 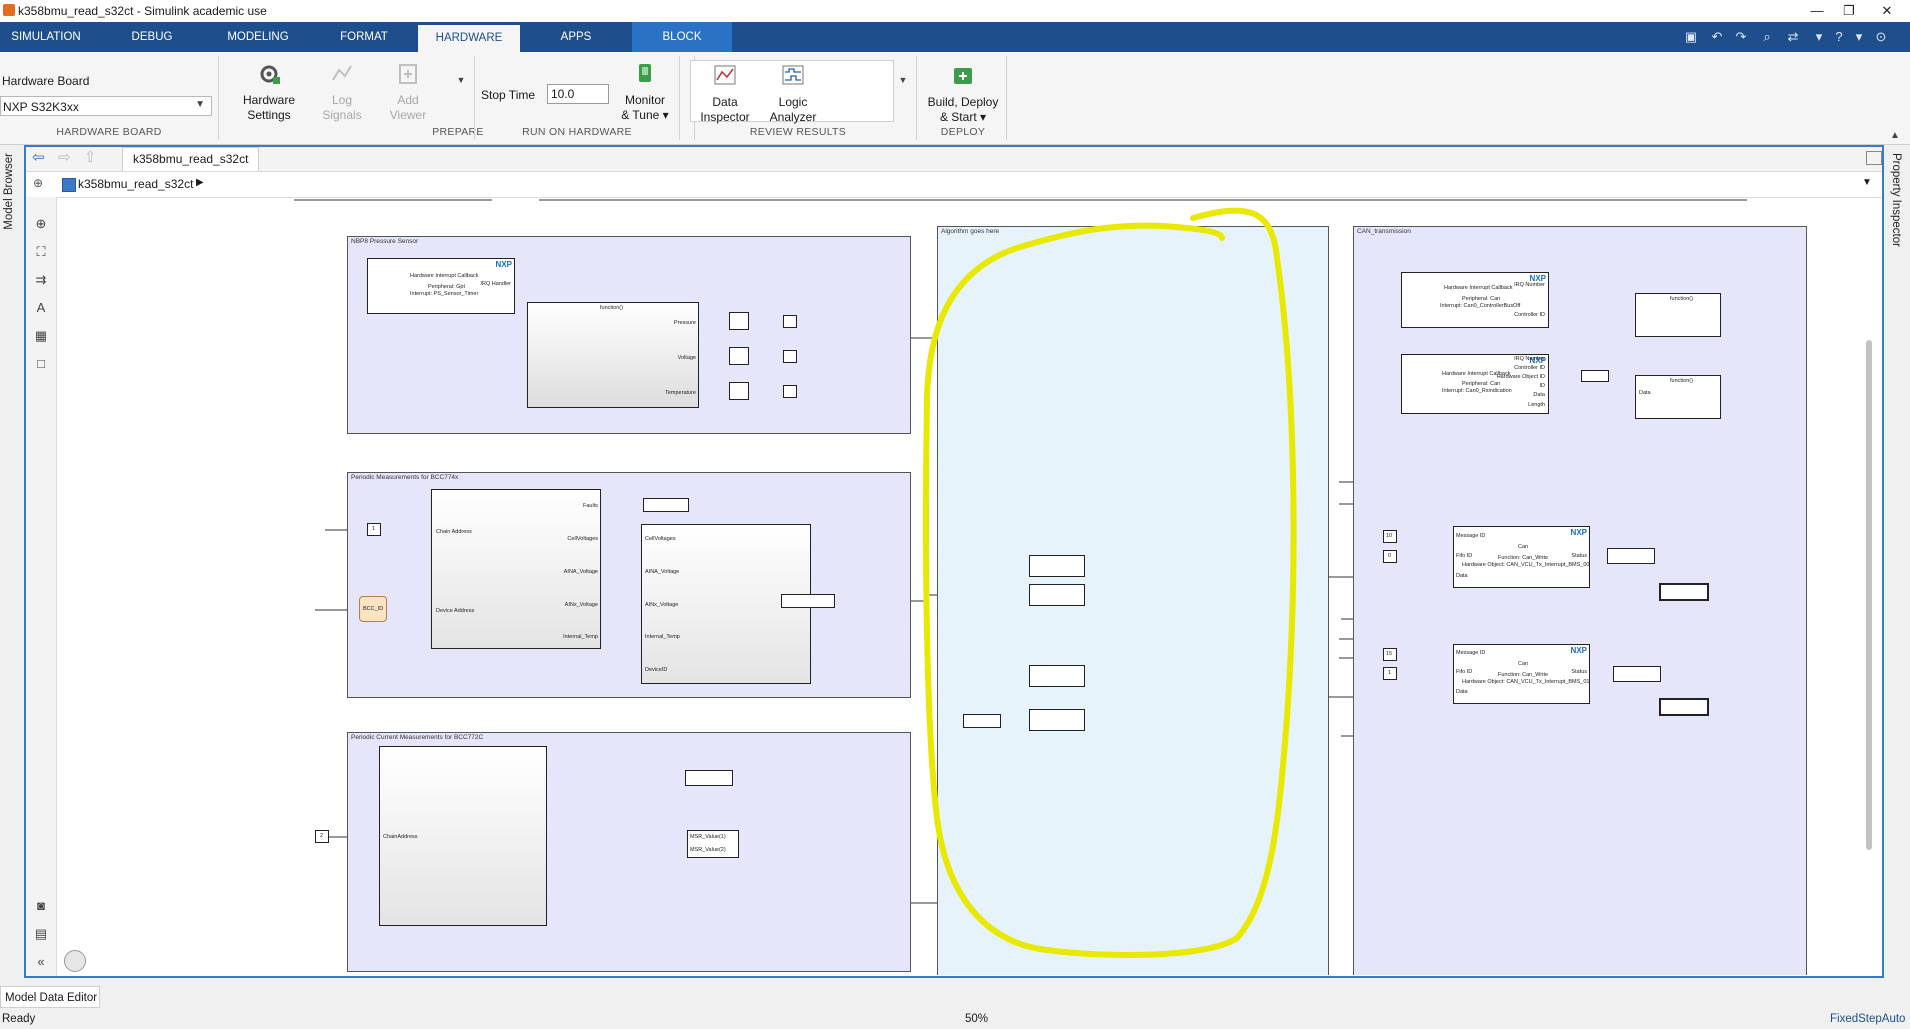 I want to click on model-browser-tab: Model Browser, so click(x=9, y=191).